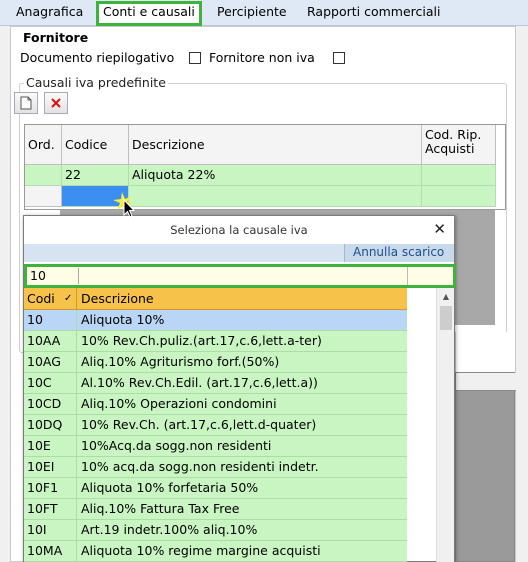 This screenshot has width=528, height=562. Describe the element at coordinates (124, 205) in the screenshot. I see `mouse-cursor-icon` at that location.